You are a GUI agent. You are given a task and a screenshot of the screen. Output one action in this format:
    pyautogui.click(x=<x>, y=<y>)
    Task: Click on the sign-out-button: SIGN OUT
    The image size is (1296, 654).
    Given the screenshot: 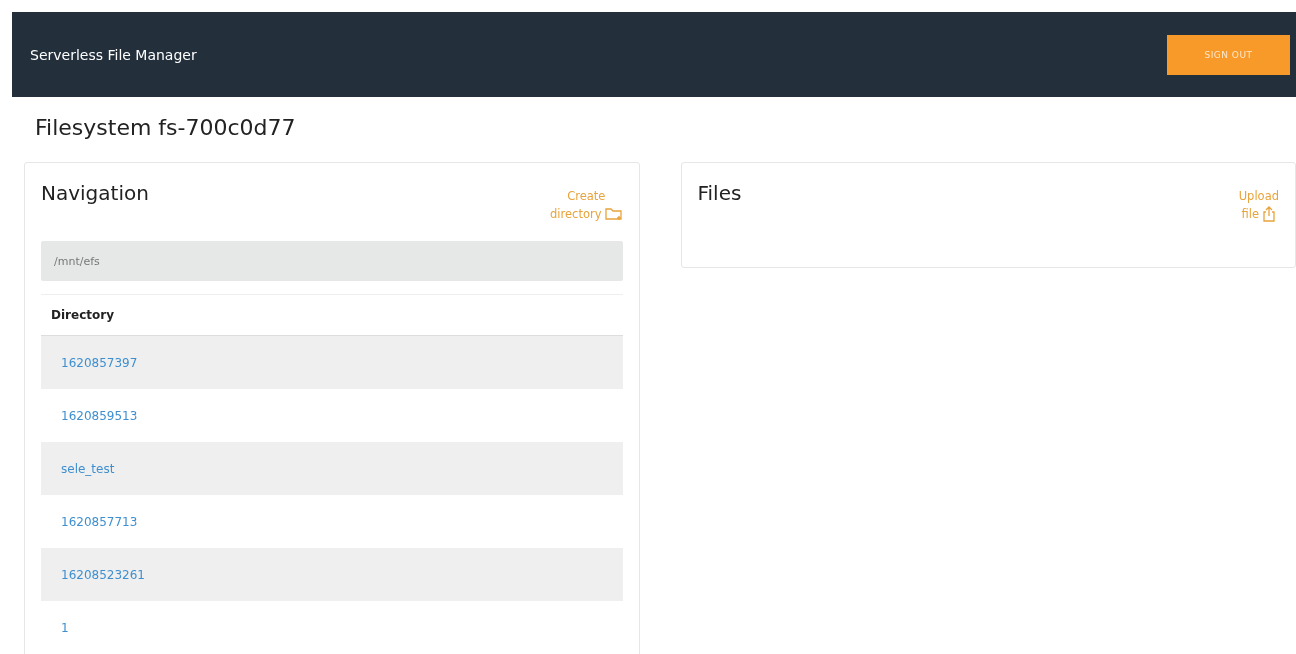 What is the action you would take?
    pyautogui.click(x=1228, y=54)
    